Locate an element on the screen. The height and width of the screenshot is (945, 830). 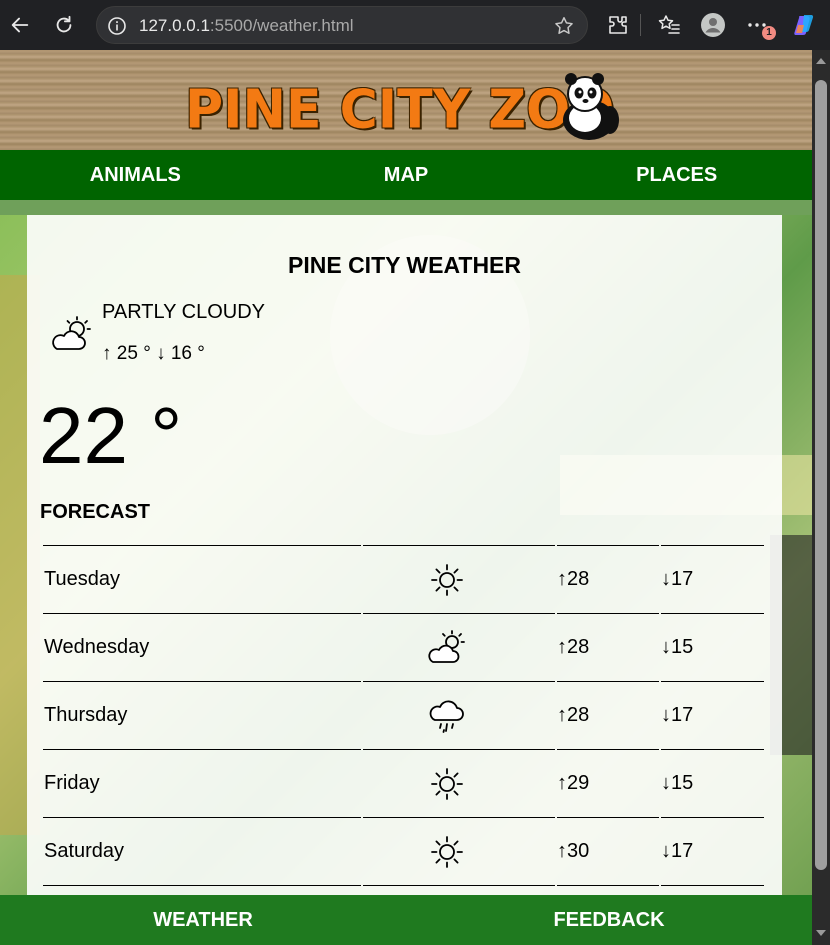
scroll-thumb is located at coordinates (821, 475).